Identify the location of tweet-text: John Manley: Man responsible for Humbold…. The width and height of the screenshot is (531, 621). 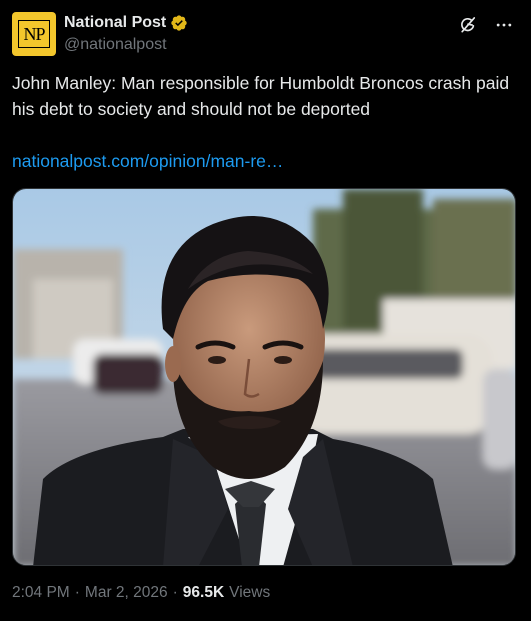
(261, 96).